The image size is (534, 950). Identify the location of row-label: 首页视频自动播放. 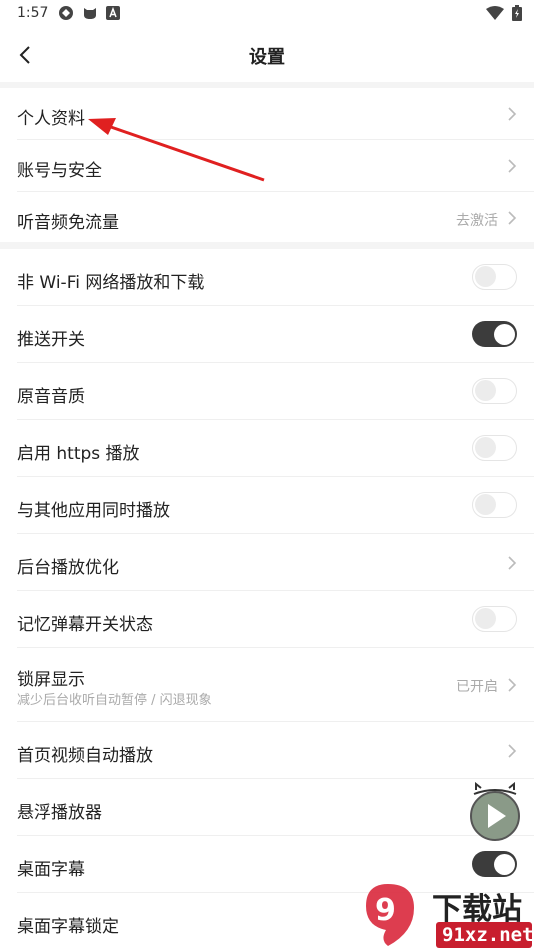
(85, 756).